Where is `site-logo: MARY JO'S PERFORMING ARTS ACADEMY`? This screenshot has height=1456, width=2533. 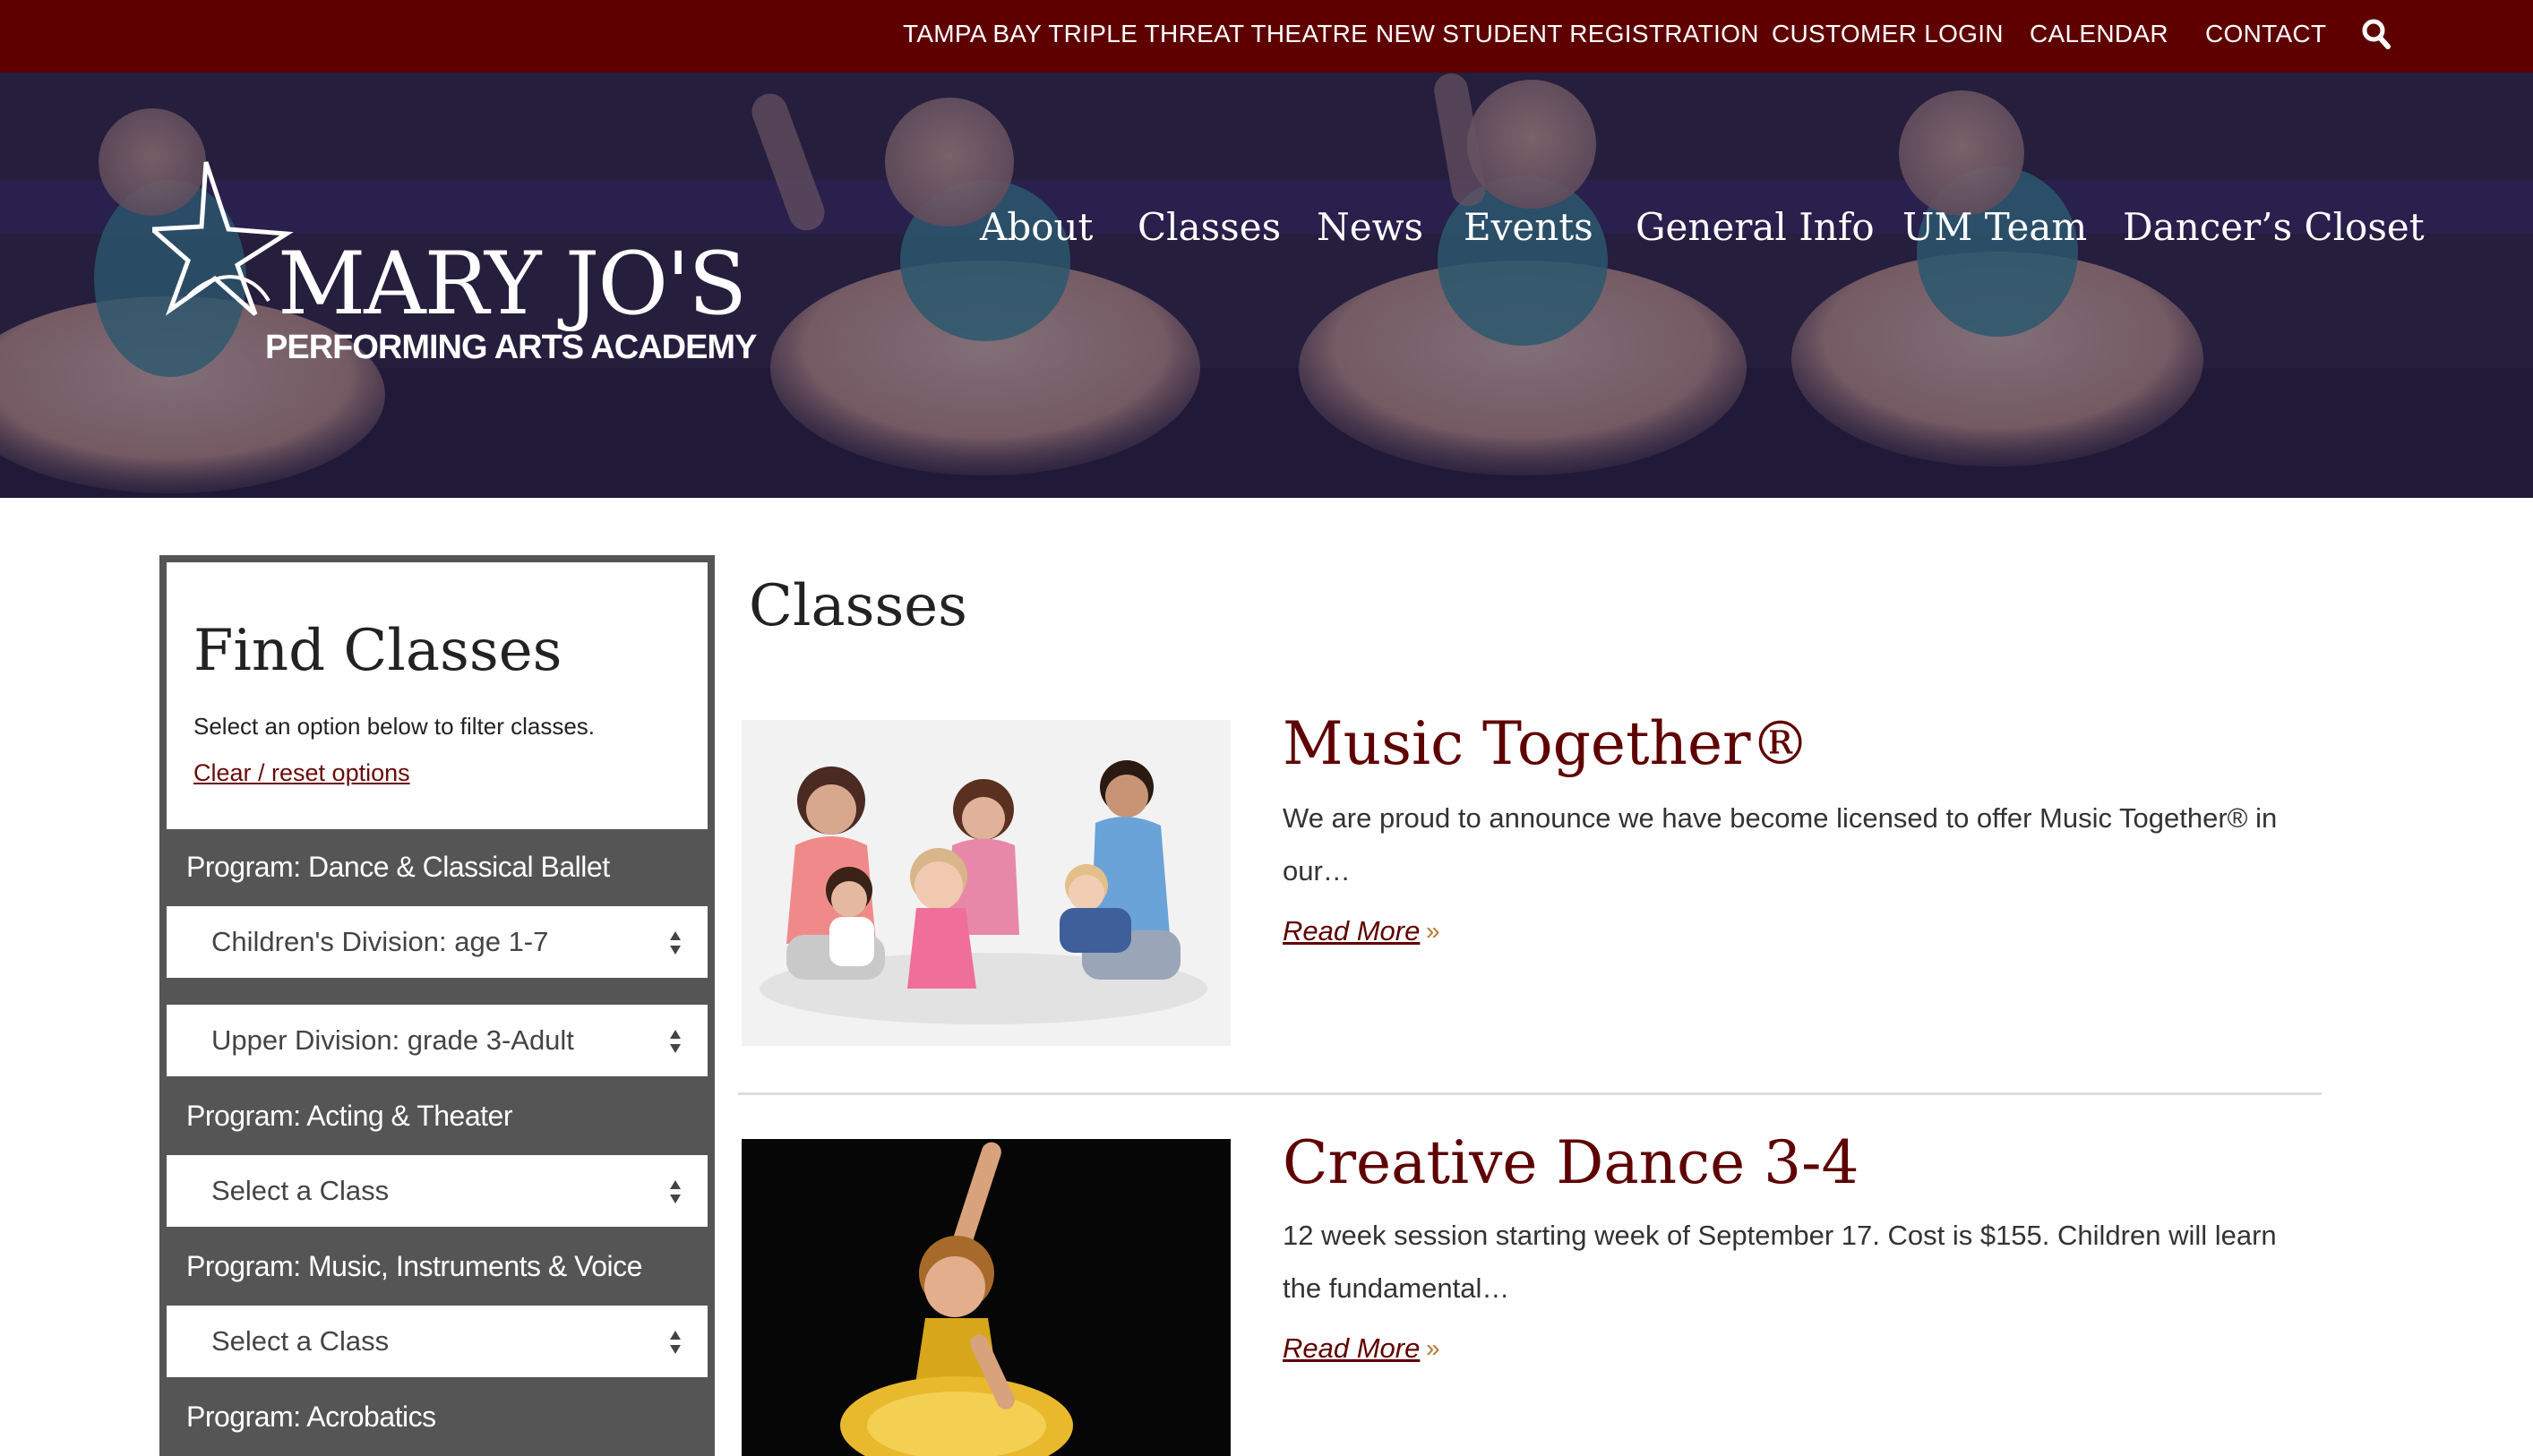 site-logo: MARY JO'S PERFORMING ARTS ACADEMY is located at coordinates (454, 274).